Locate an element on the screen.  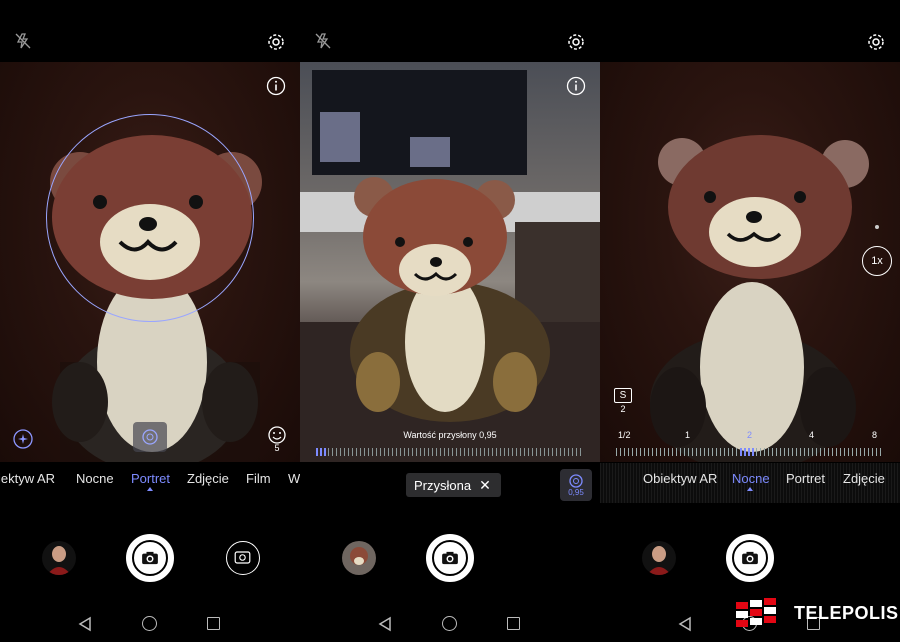
shutter-scale-label: 1 is located at coordinates (688, 435).